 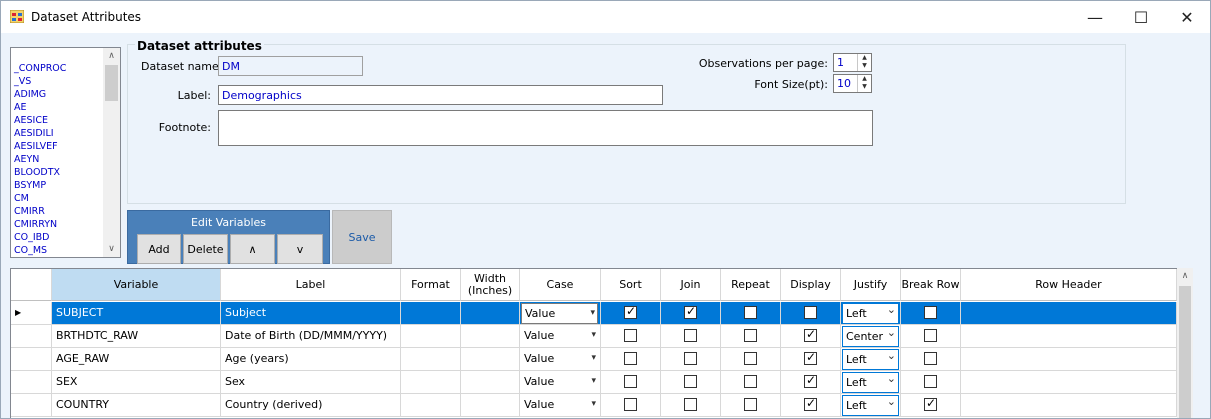 I want to click on column-header-label: Label, so click(x=311, y=285).